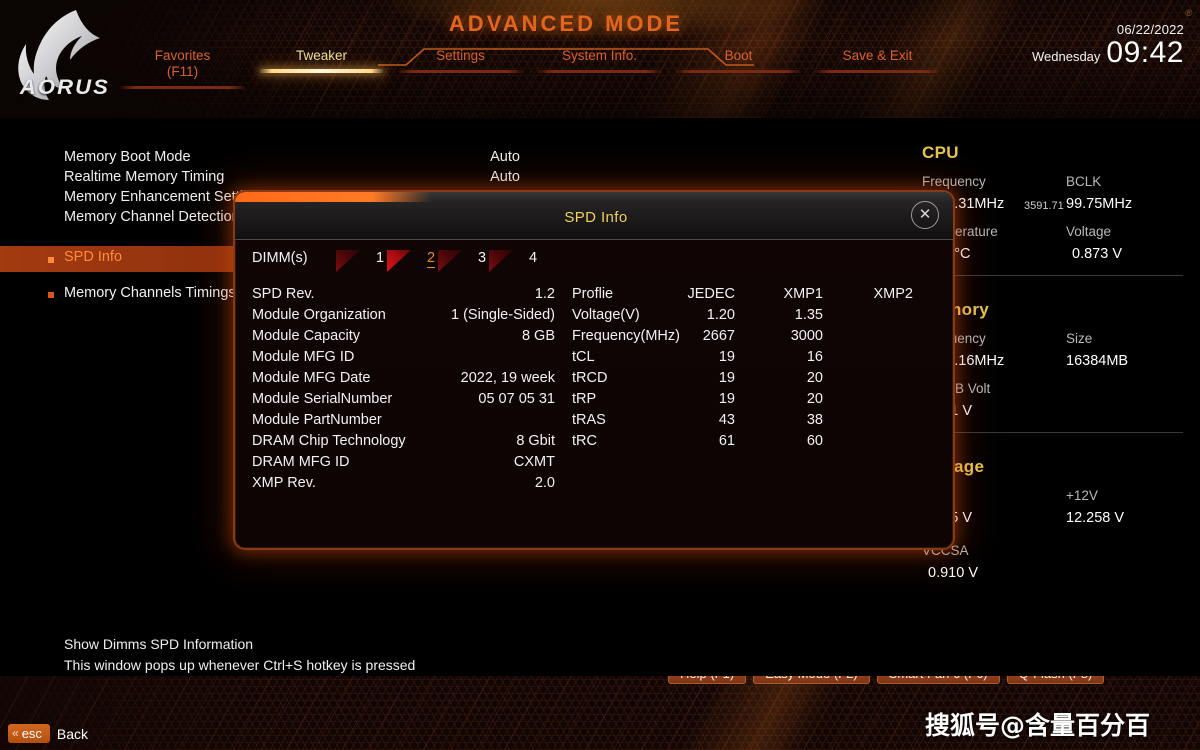  I want to click on voltage-row-xmp1: 1.35, so click(808, 315).